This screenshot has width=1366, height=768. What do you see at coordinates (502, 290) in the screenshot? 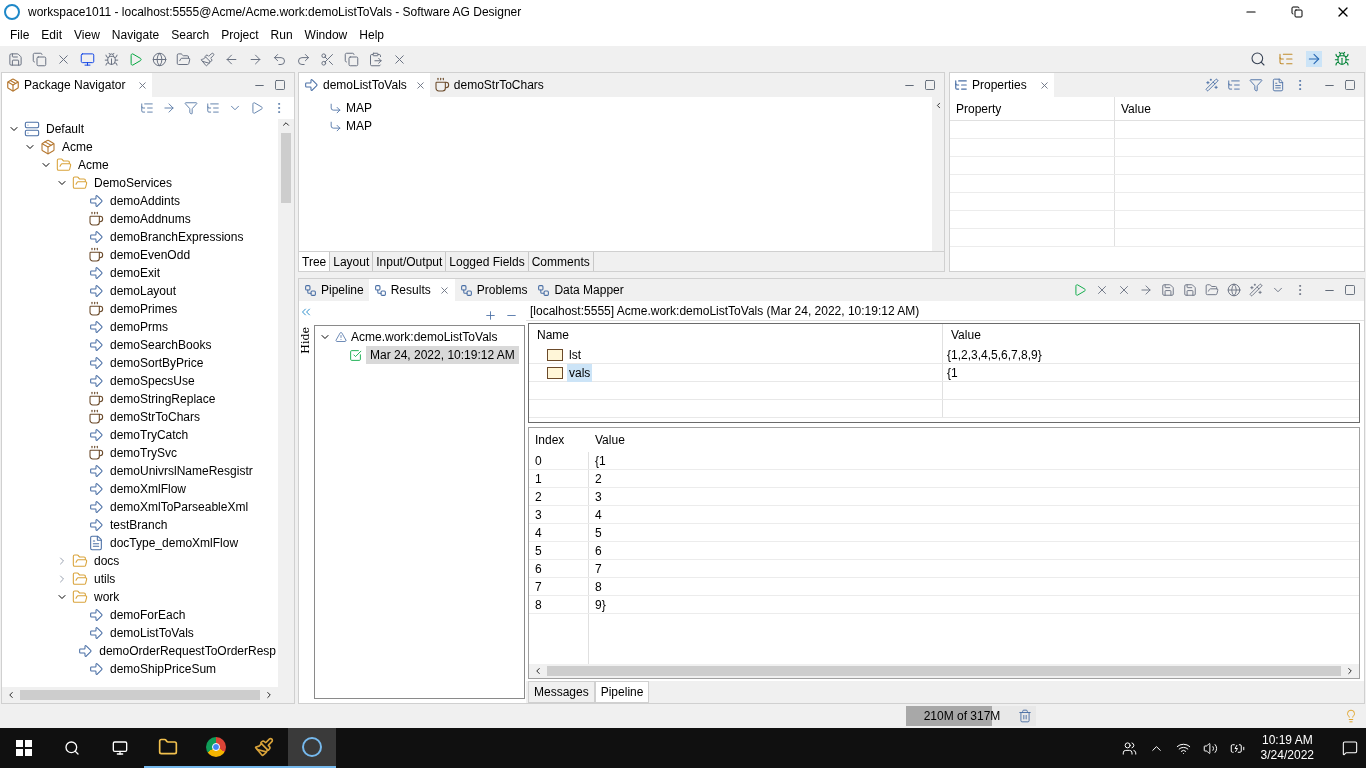
I see `tab-label: Problems` at bounding box center [502, 290].